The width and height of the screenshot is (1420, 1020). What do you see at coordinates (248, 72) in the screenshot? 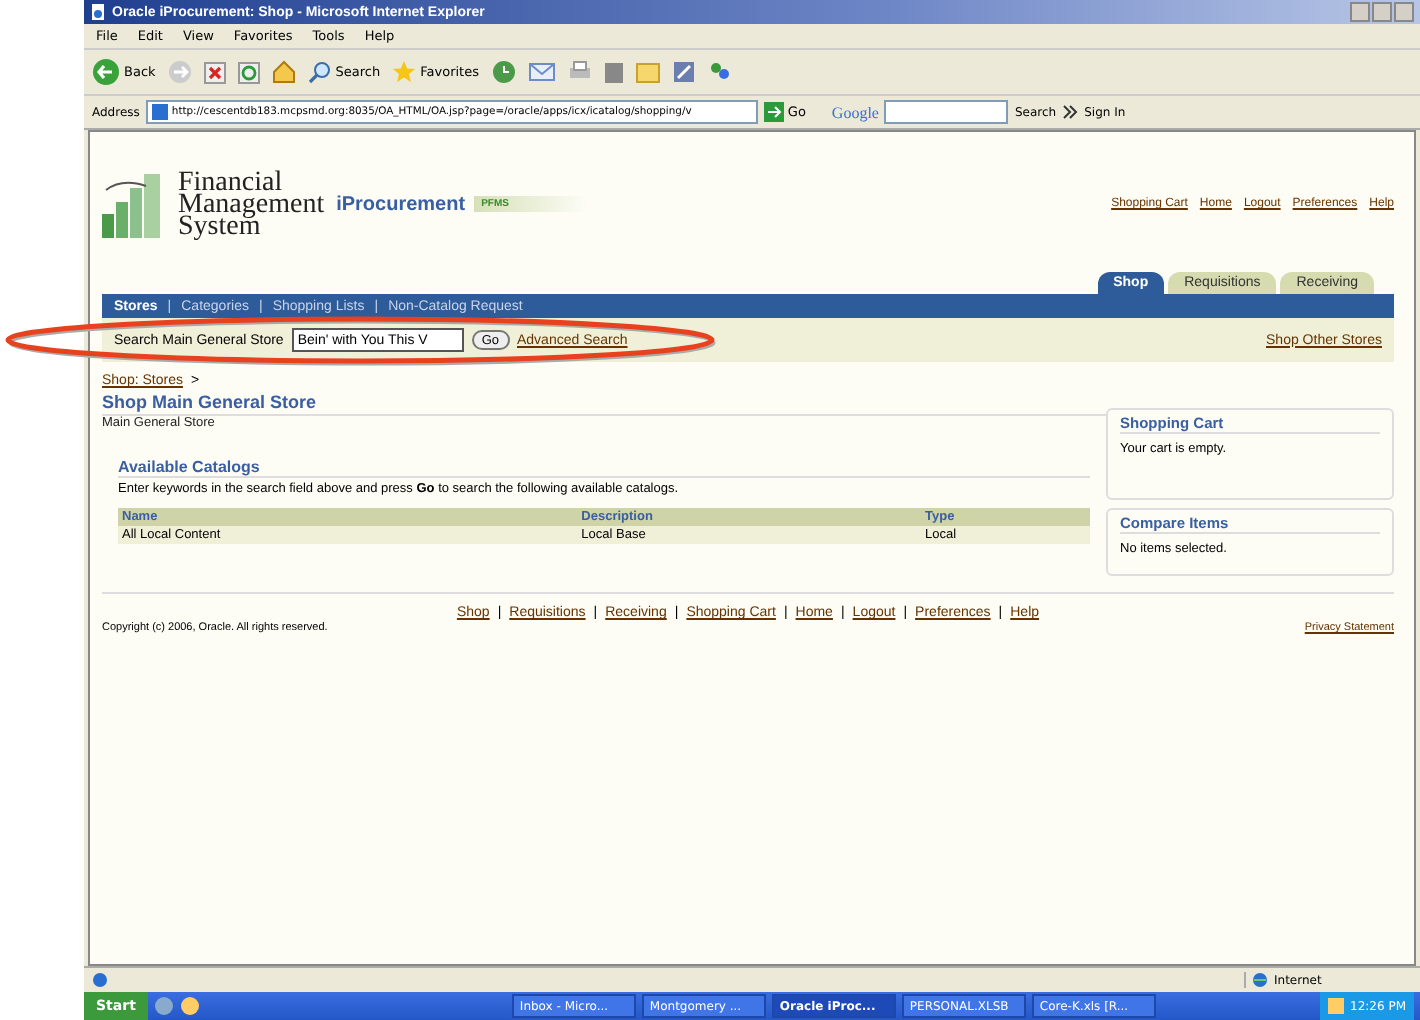
I see `refresh-icon` at bounding box center [248, 72].